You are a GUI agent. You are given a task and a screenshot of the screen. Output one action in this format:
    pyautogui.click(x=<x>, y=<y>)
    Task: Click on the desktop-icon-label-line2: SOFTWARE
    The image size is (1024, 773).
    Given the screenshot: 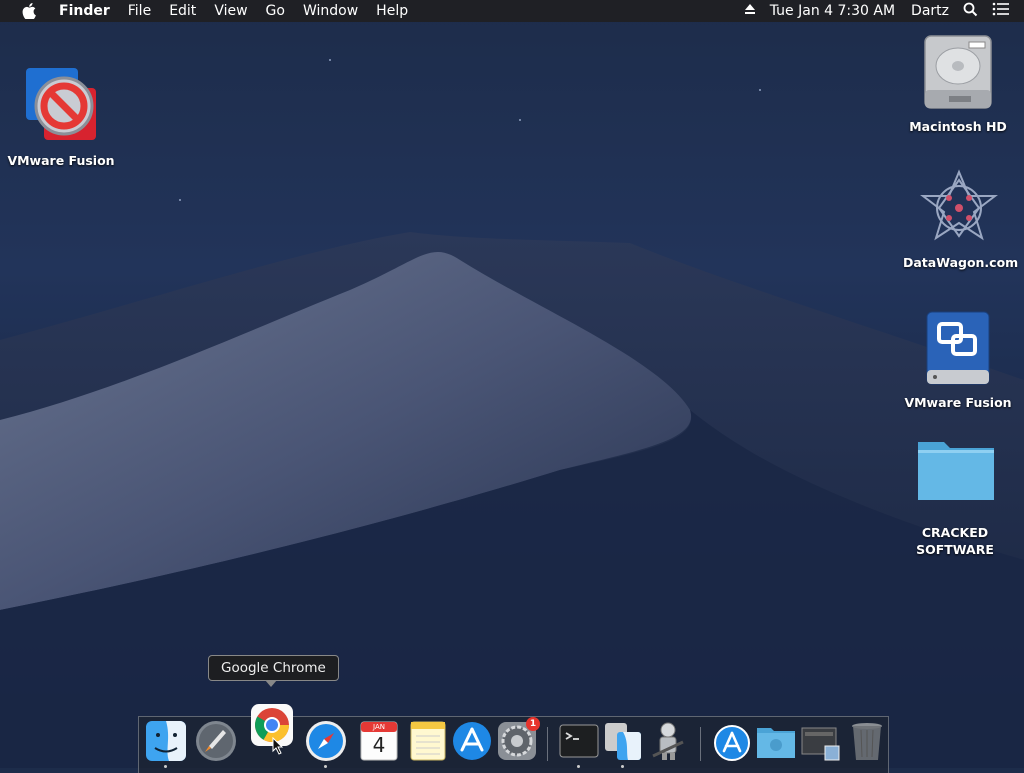 What is the action you would take?
    pyautogui.click(x=955, y=549)
    